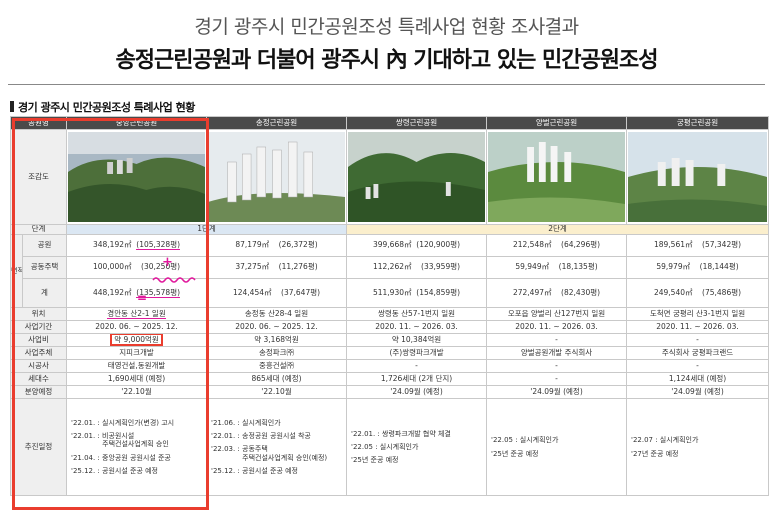 The height and width of the screenshot is (518, 773). I want to click on table-cell: 지피크개발, so click(137, 353).